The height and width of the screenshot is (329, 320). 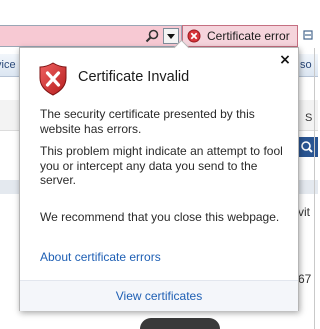 I want to click on certificate-error-button: Certificate error, so click(x=240, y=36).